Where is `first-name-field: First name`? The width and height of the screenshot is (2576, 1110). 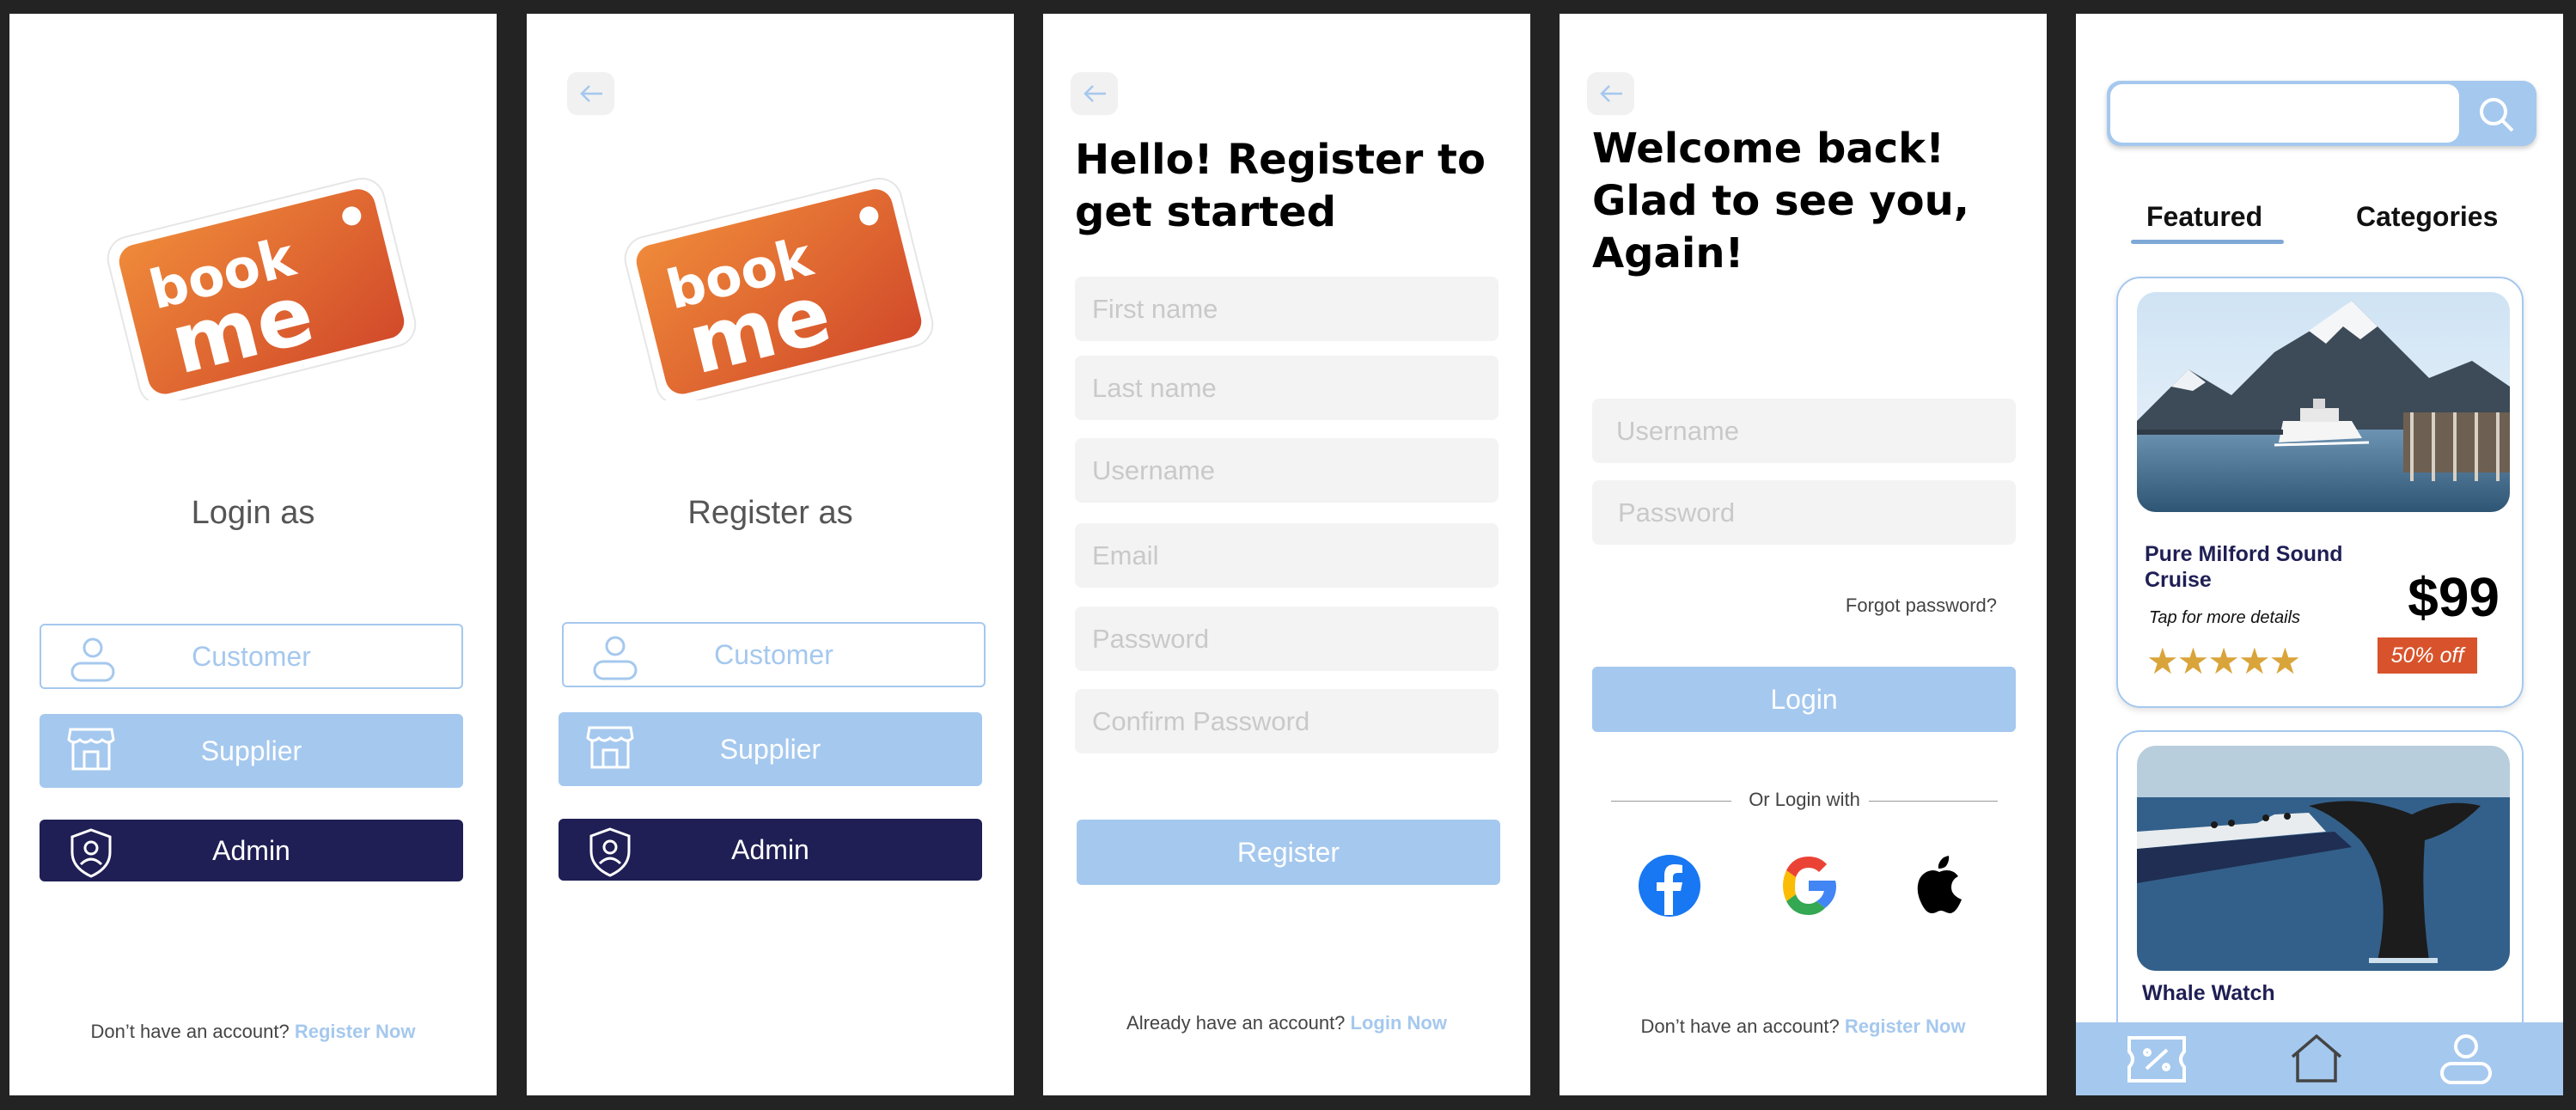
first-name-field: First name is located at coordinates (1287, 309).